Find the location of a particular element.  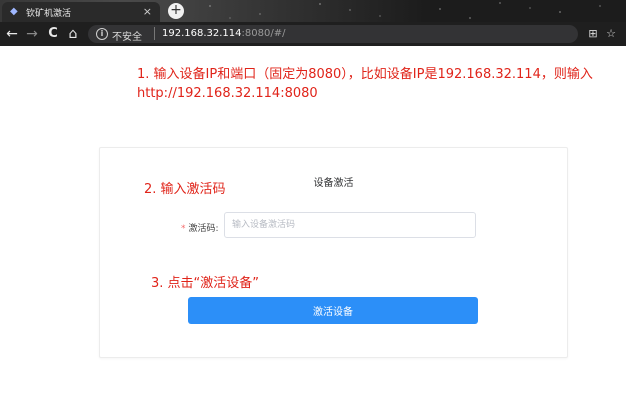

address-bar: i 不安全 192.168.32.114:8080/#/ is located at coordinates (333, 34).